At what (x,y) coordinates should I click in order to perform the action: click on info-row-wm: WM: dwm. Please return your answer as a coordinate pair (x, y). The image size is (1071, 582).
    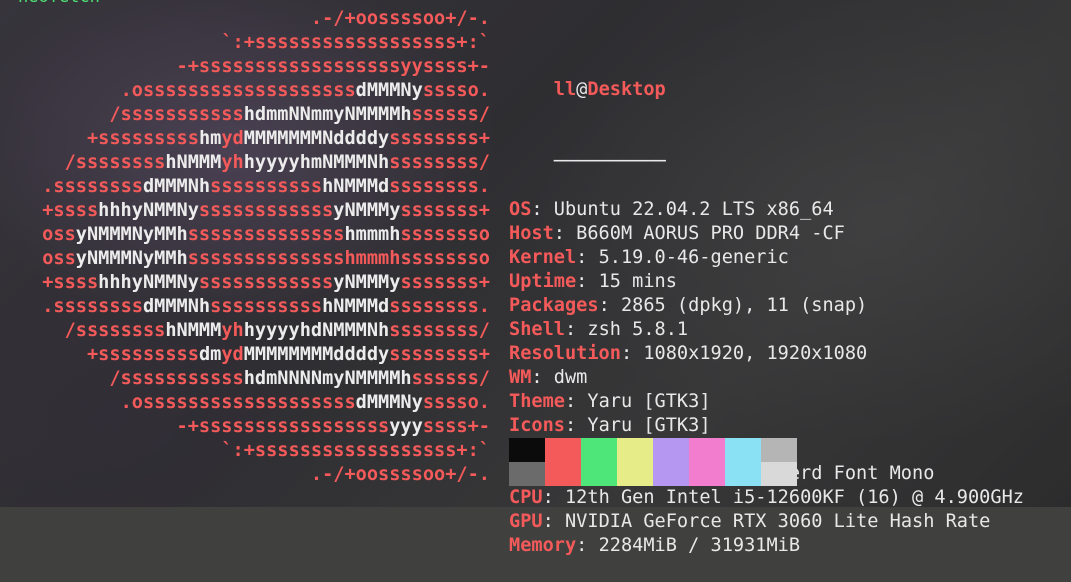
    Looking at the image, I should click on (766, 378).